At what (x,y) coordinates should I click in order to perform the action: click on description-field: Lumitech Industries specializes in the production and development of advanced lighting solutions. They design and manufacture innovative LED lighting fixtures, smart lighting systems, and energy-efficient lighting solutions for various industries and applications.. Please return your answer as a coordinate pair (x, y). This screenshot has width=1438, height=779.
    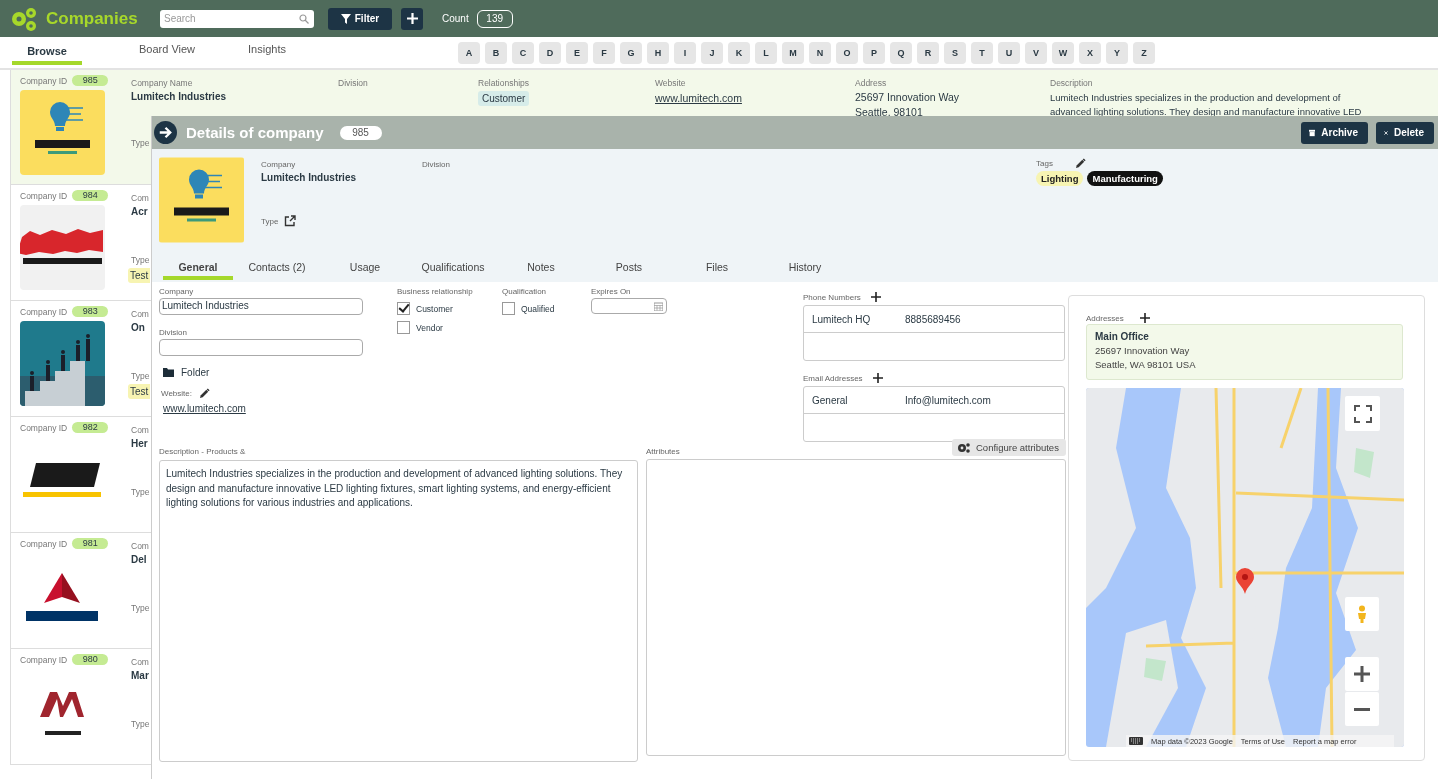
    Looking at the image, I should click on (398, 611).